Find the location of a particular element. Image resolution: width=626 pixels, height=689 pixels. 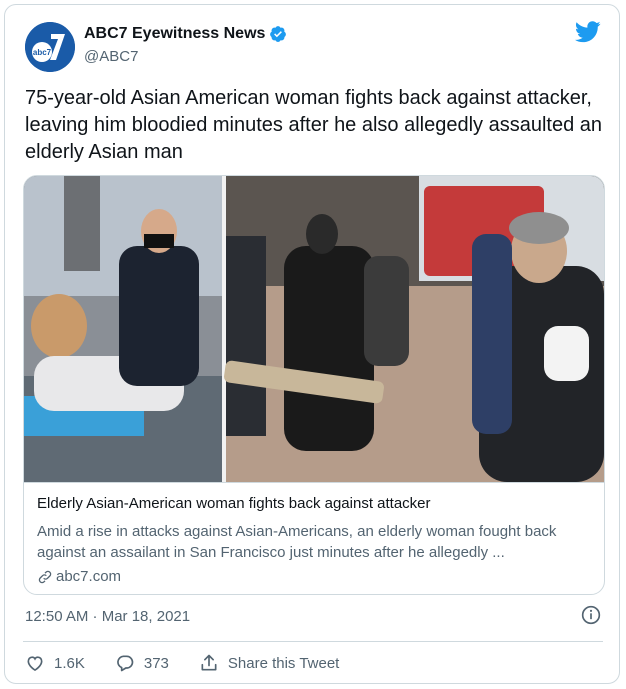

share-label: Share this Tweet is located at coordinates (283, 663).